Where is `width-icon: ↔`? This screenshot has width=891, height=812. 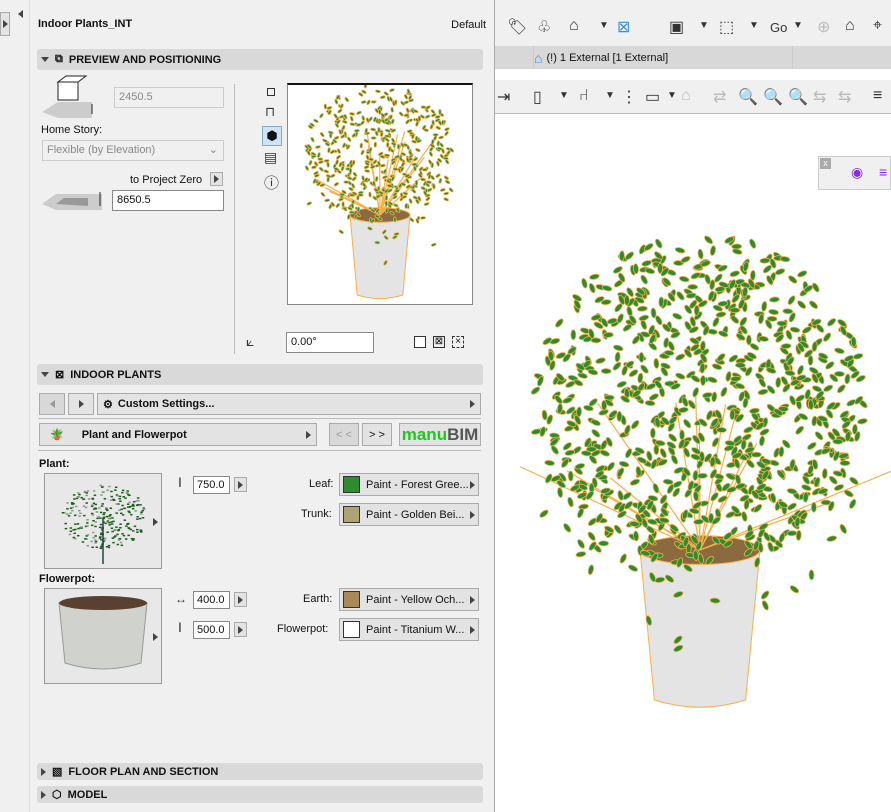
width-icon: ↔ is located at coordinates (181, 599).